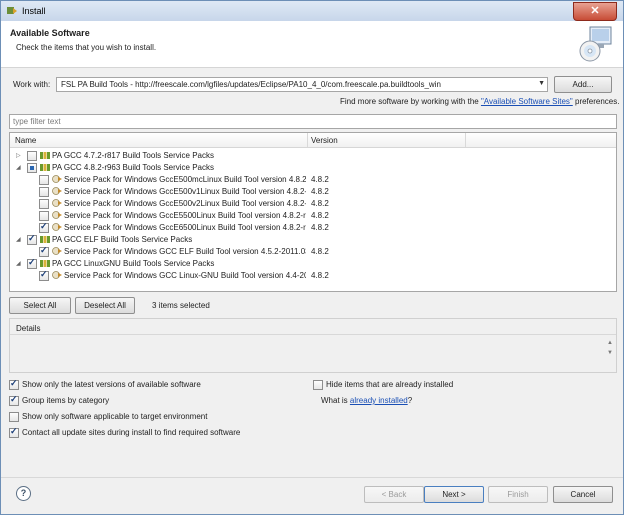 Image resolution: width=624 pixels, height=515 pixels. What do you see at coordinates (394, 494) in the screenshot?
I see `back-button: < Back` at bounding box center [394, 494].